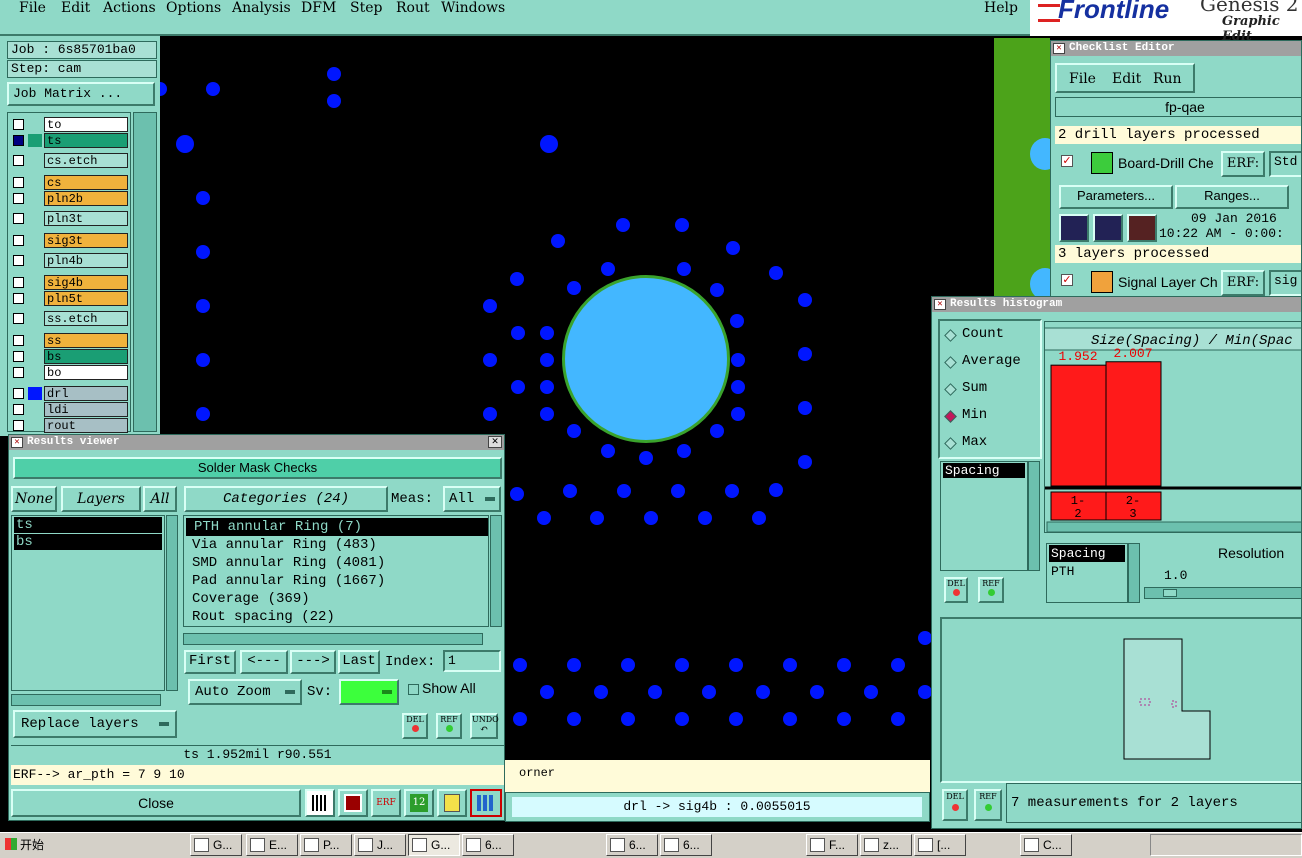 The width and height of the screenshot is (1302, 858). Describe the element at coordinates (473, 8) in the screenshot. I see `menu-windows: Windows` at that location.